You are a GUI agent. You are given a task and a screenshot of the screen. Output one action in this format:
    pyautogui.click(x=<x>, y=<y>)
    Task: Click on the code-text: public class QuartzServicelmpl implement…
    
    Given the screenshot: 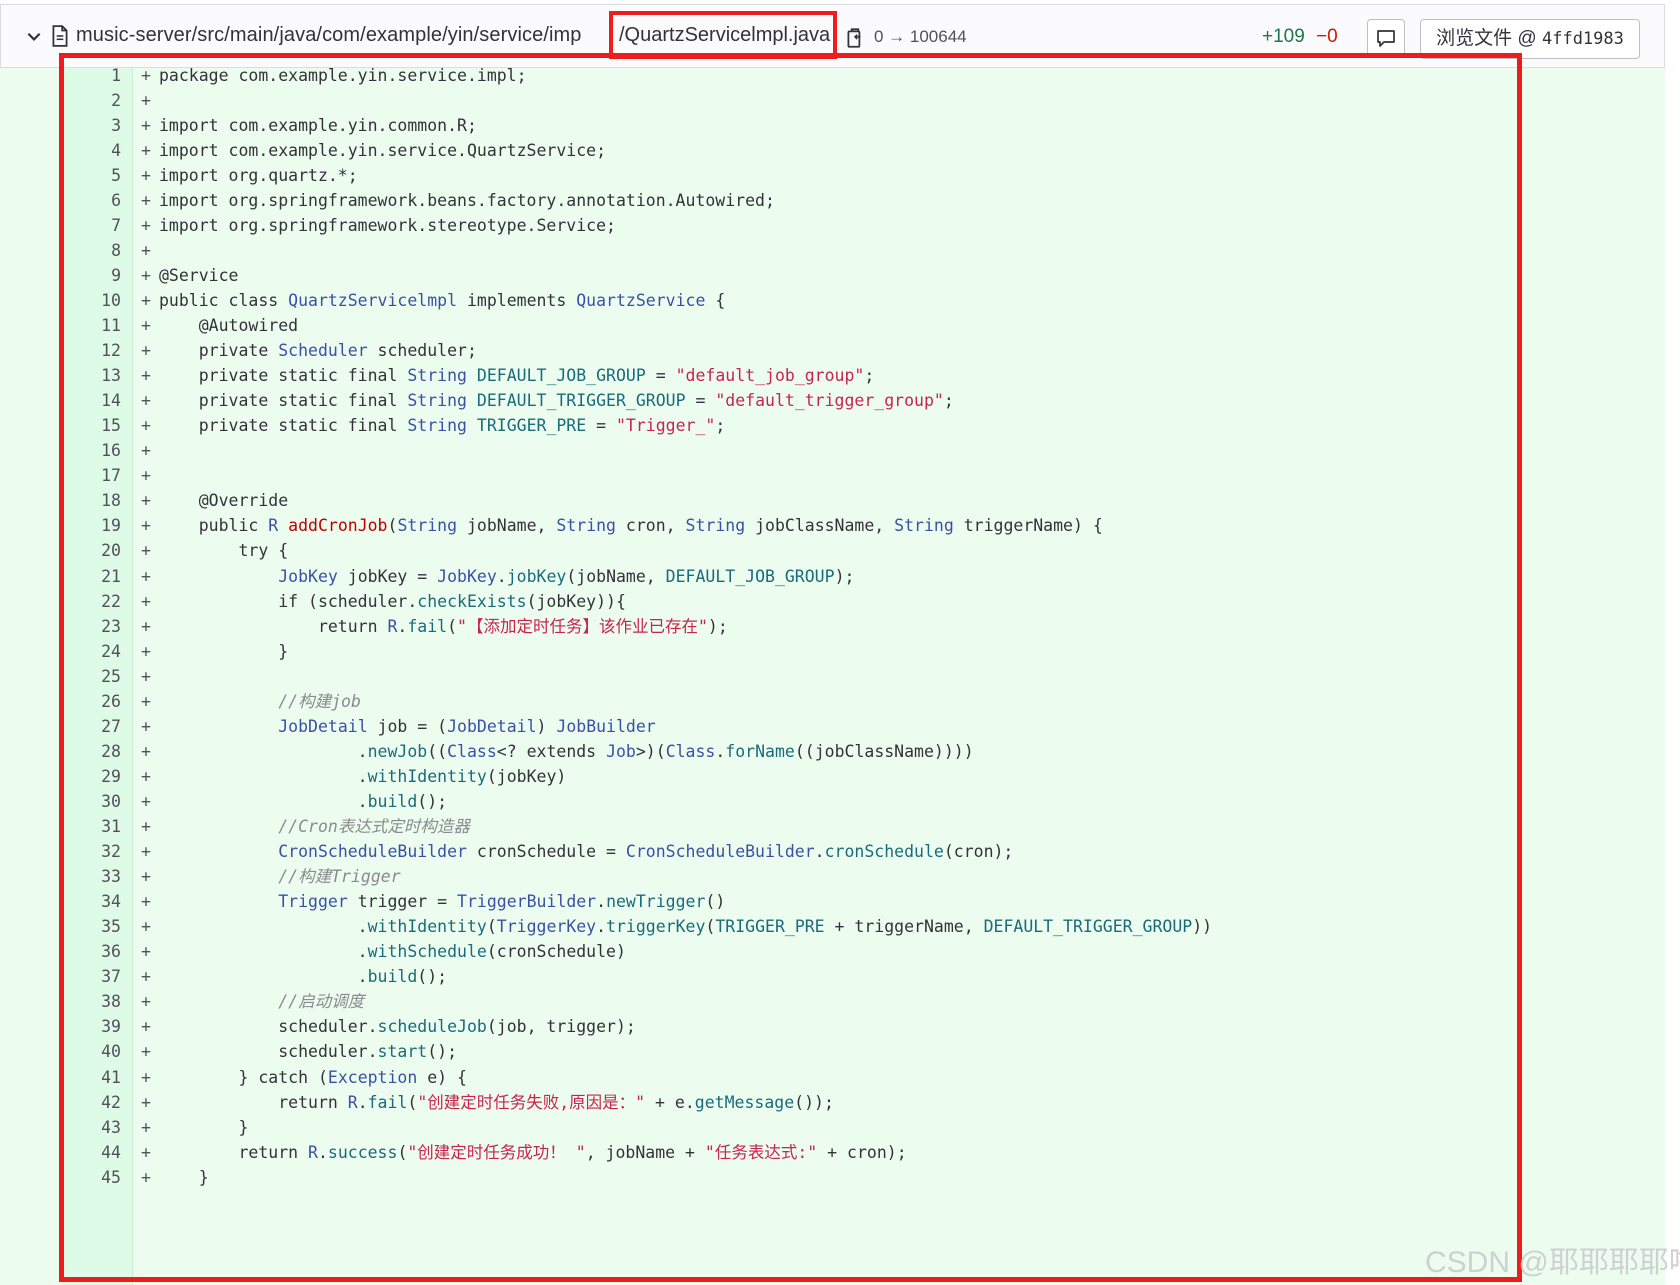 What is the action you would take?
    pyautogui.click(x=442, y=300)
    